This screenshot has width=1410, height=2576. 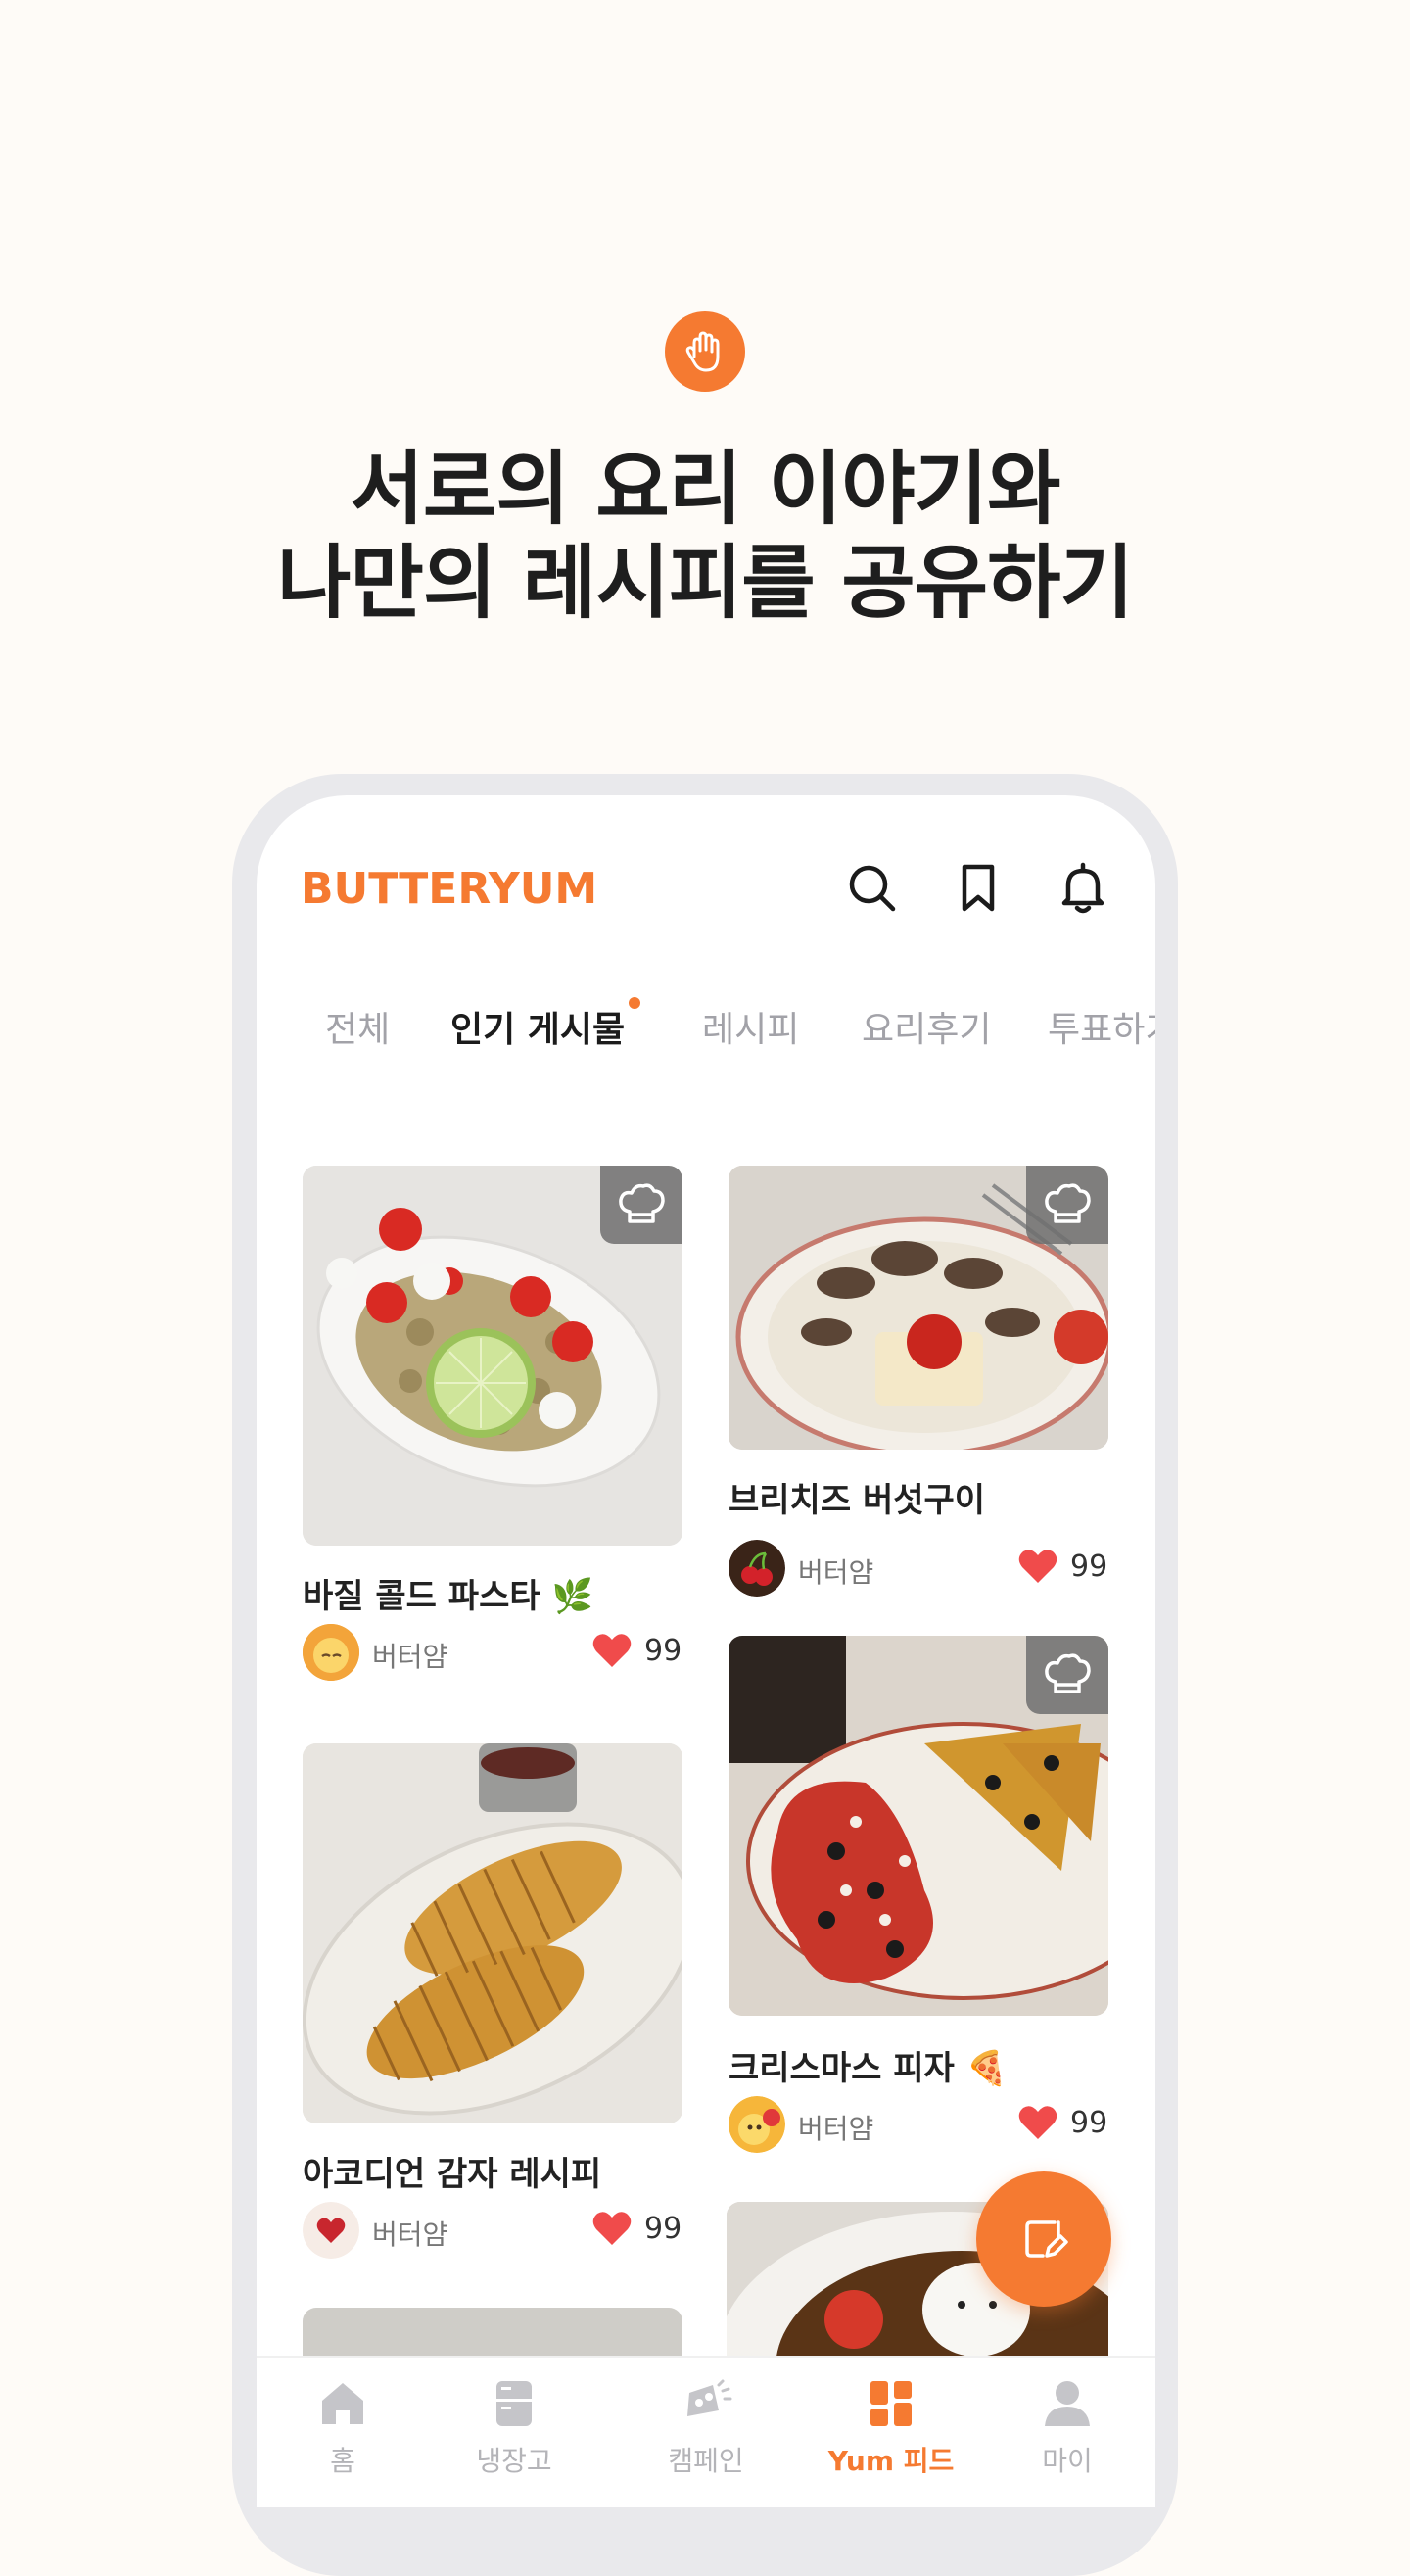 I want to click on category-tabs: 전체 인기 게시물 레시피 요리후기 투표하기, so click(x=706, y=1028).